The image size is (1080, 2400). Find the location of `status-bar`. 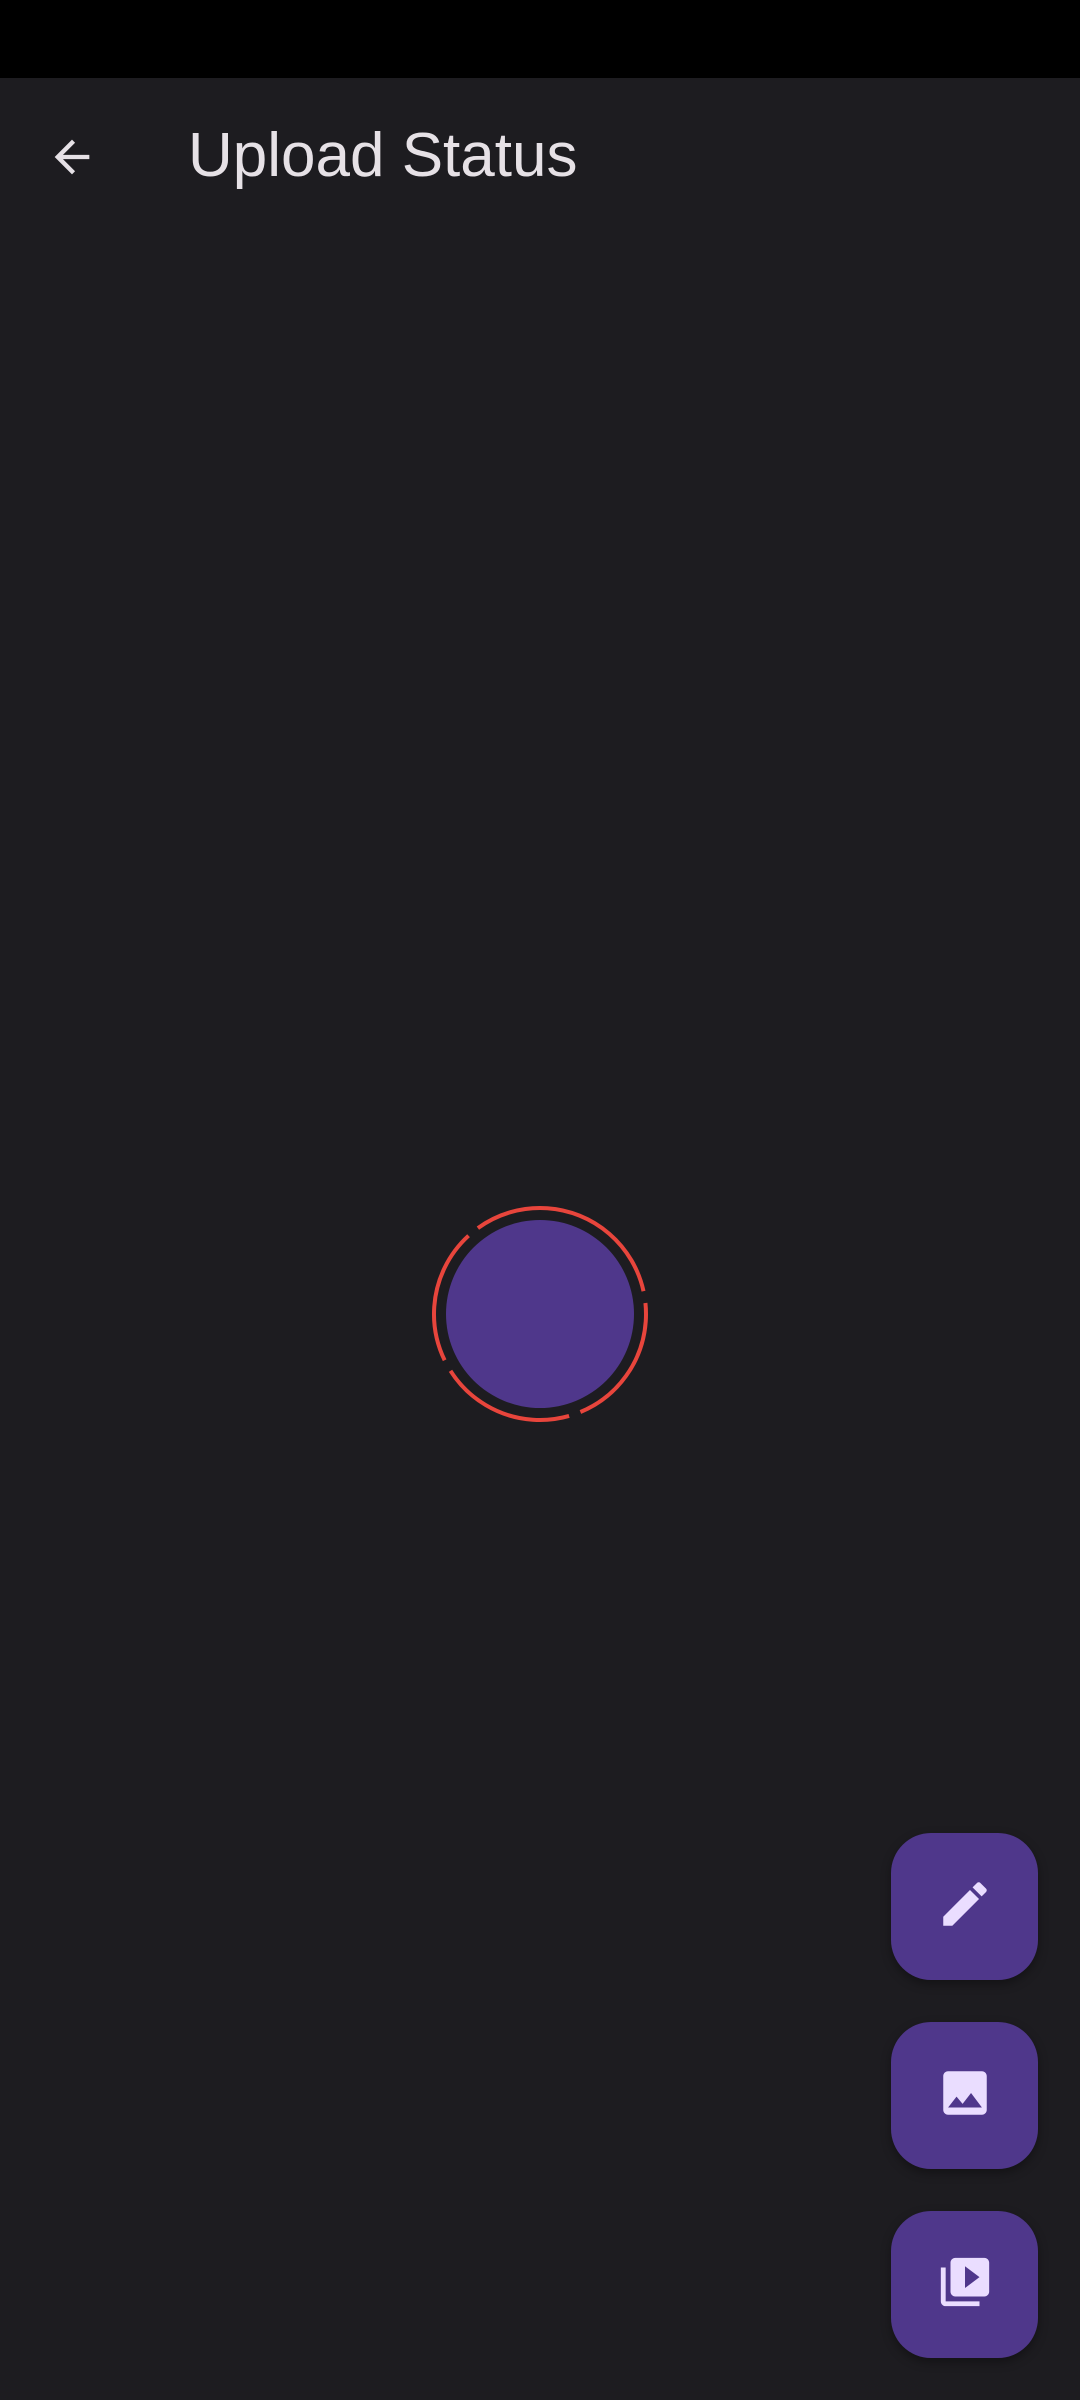

status-bar is located at coordinates (540, 39).